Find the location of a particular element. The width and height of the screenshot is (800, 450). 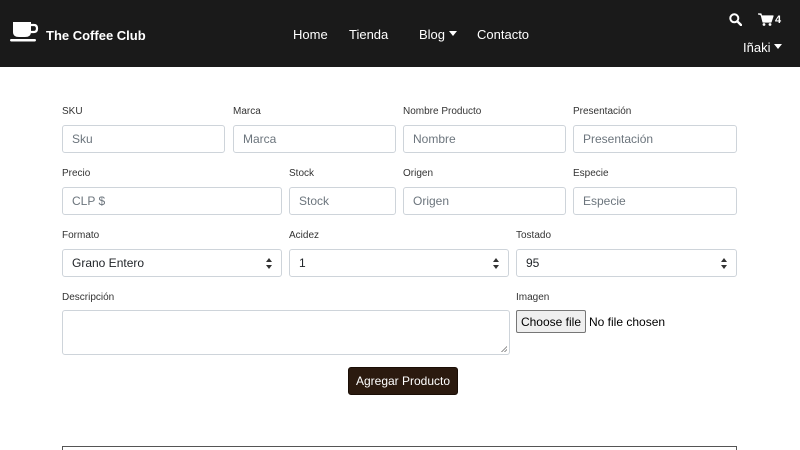

tostado-label: Tostado is located at coordinates (534, 235).